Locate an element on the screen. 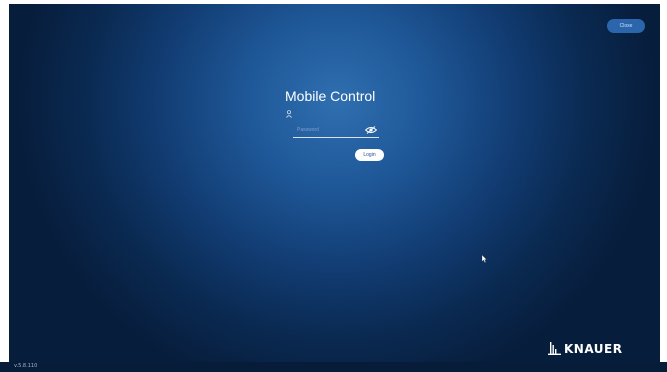 The width and height of the screenshot is (667, 372). version-label: v.5.8.110 is located at coordinates (26, 366).